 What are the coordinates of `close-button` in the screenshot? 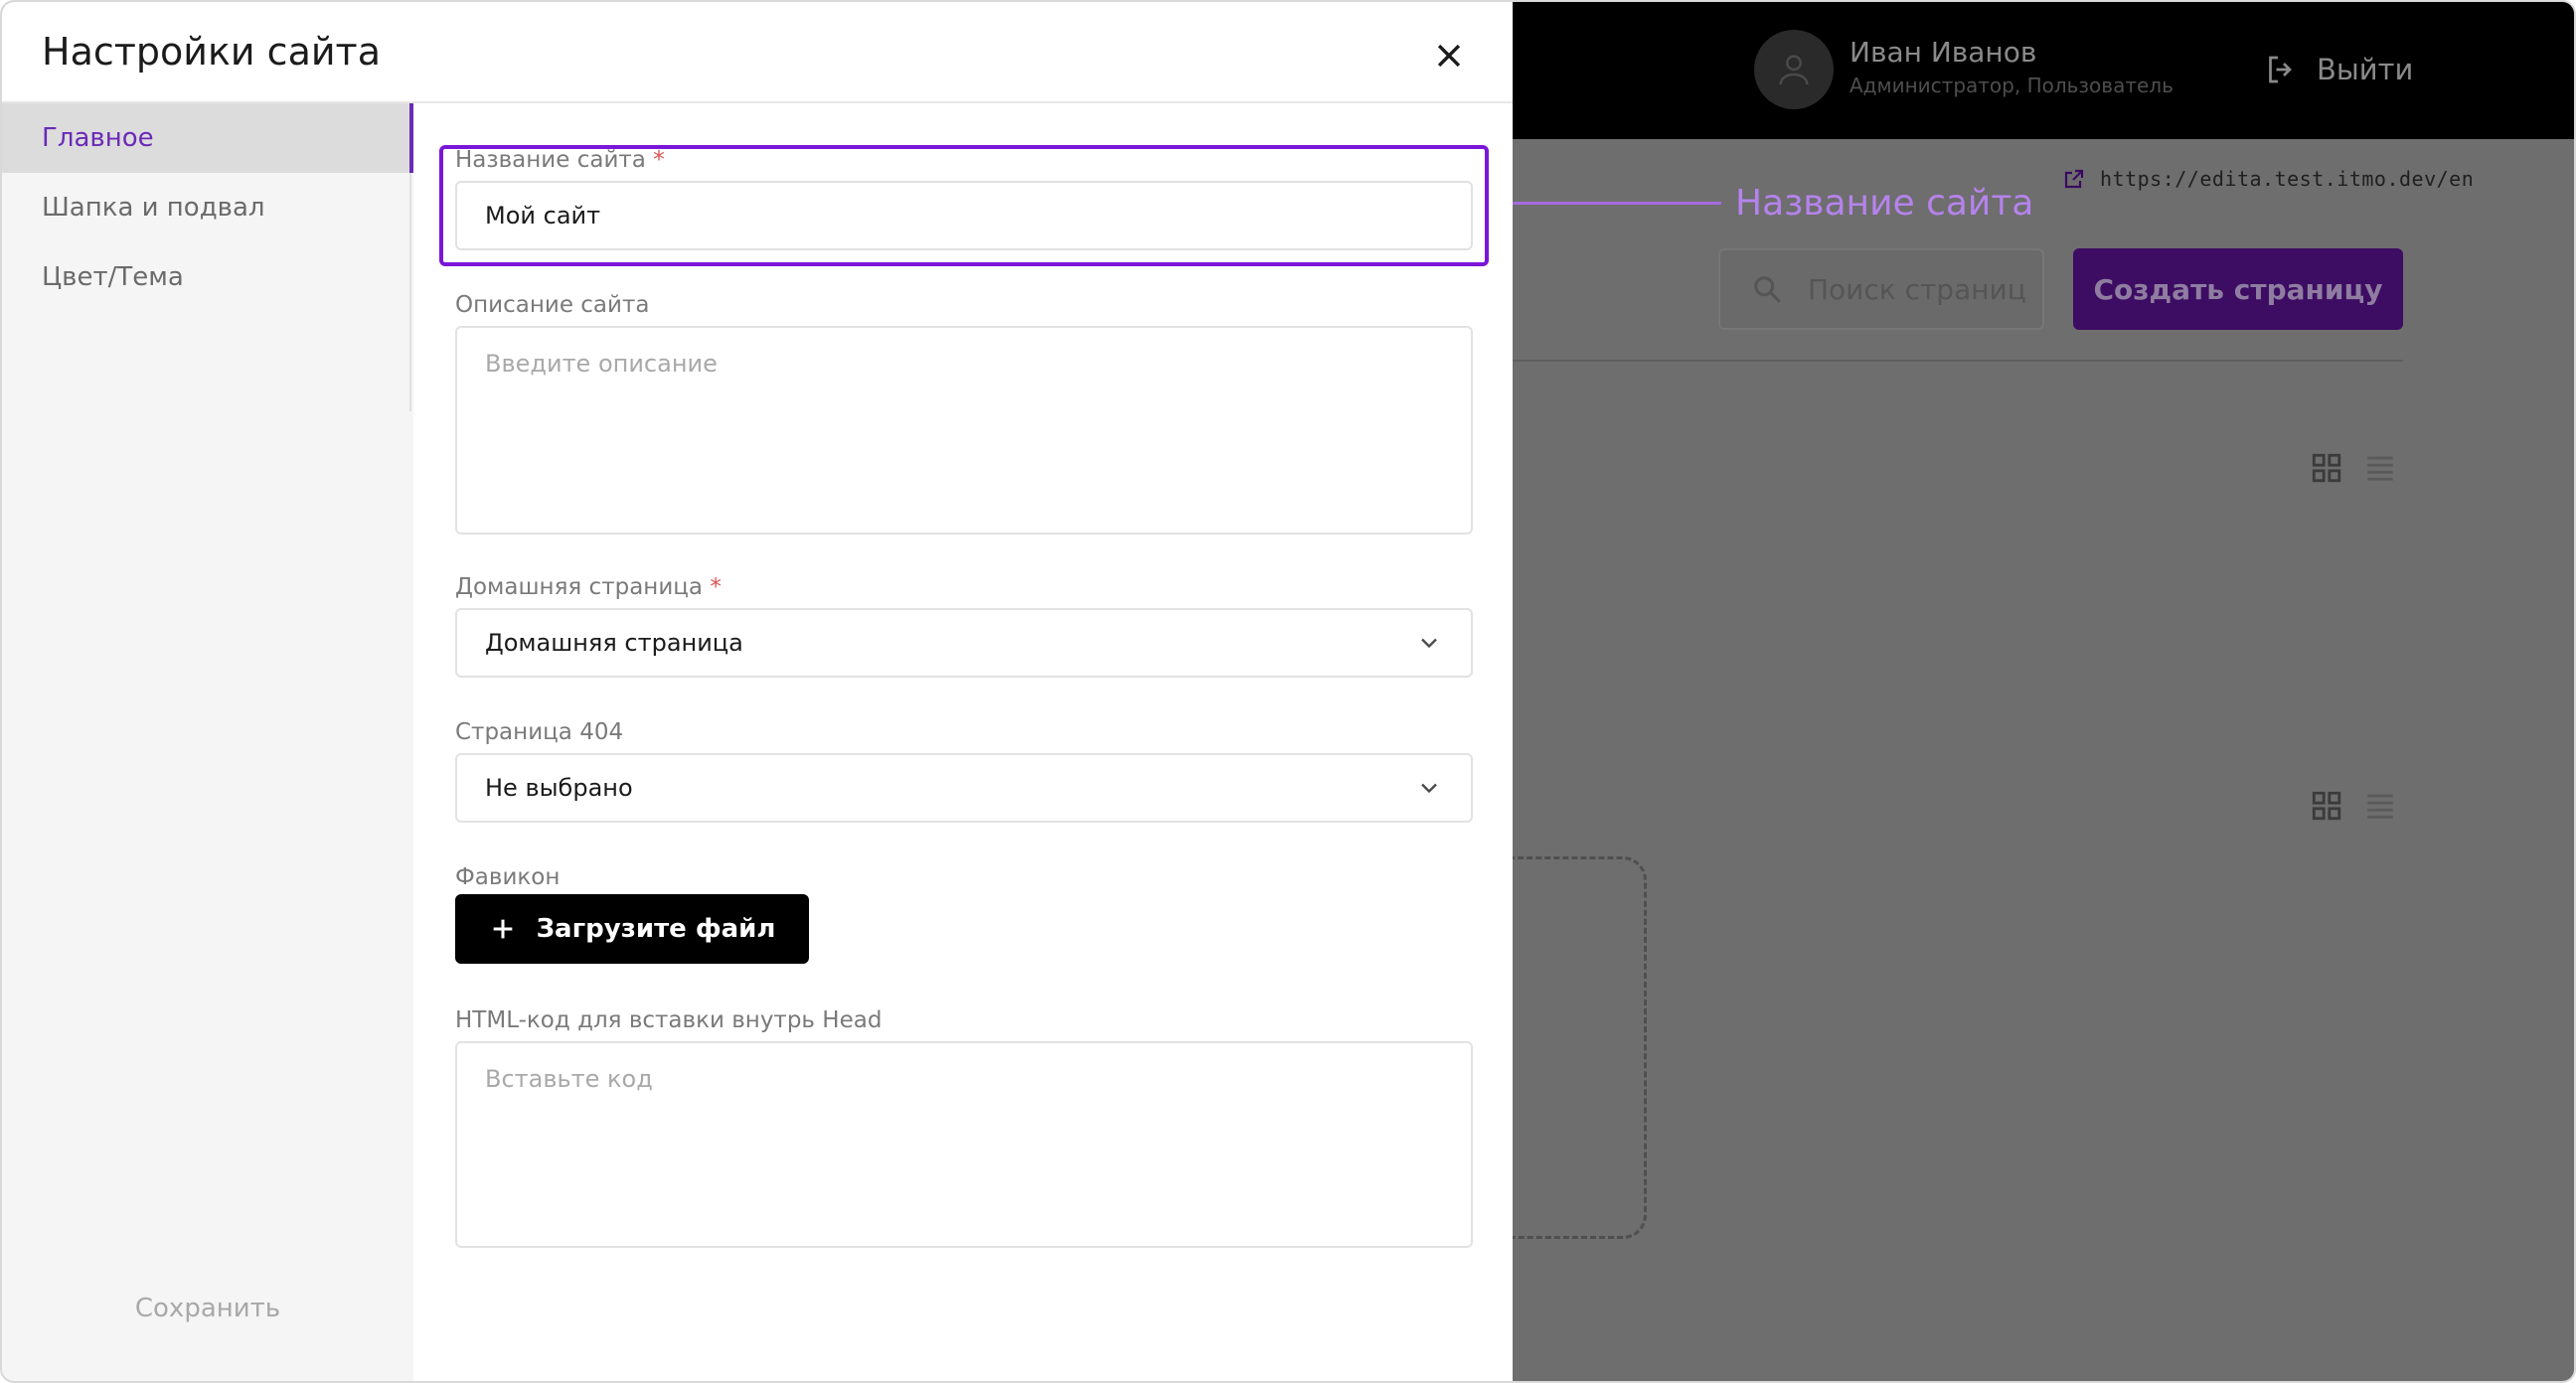 It's located at (1449, 55).